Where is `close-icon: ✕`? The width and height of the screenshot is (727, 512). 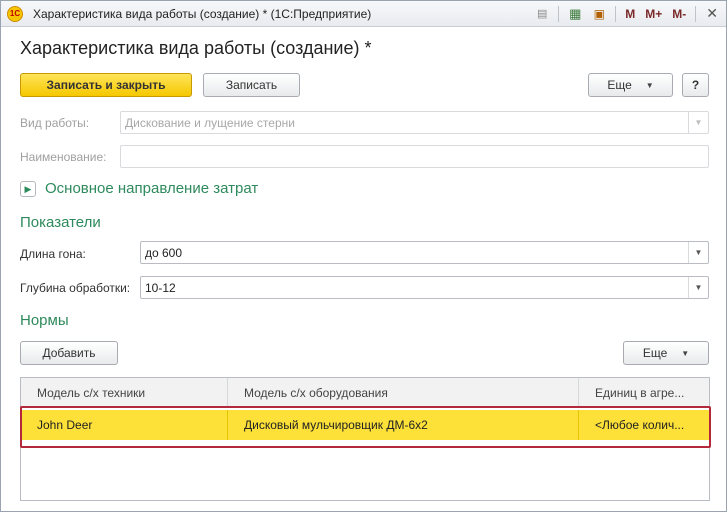
close-icon: ✕ is located at coordinates (712, 13).